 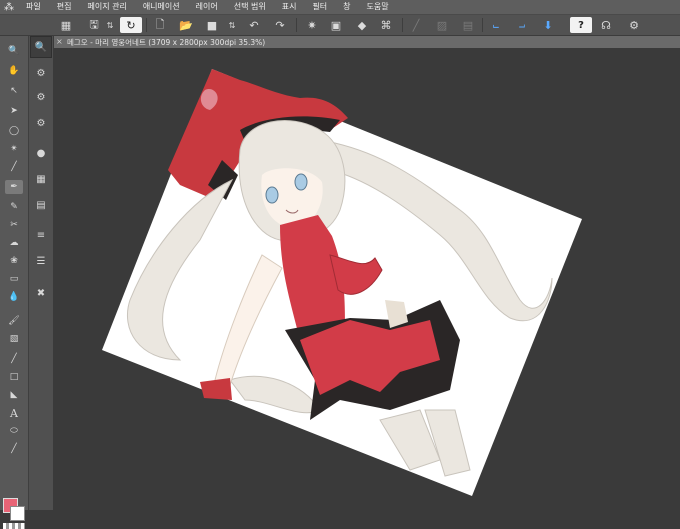 I want to click on fit-icon: ▣, so click(x=336, y=25).